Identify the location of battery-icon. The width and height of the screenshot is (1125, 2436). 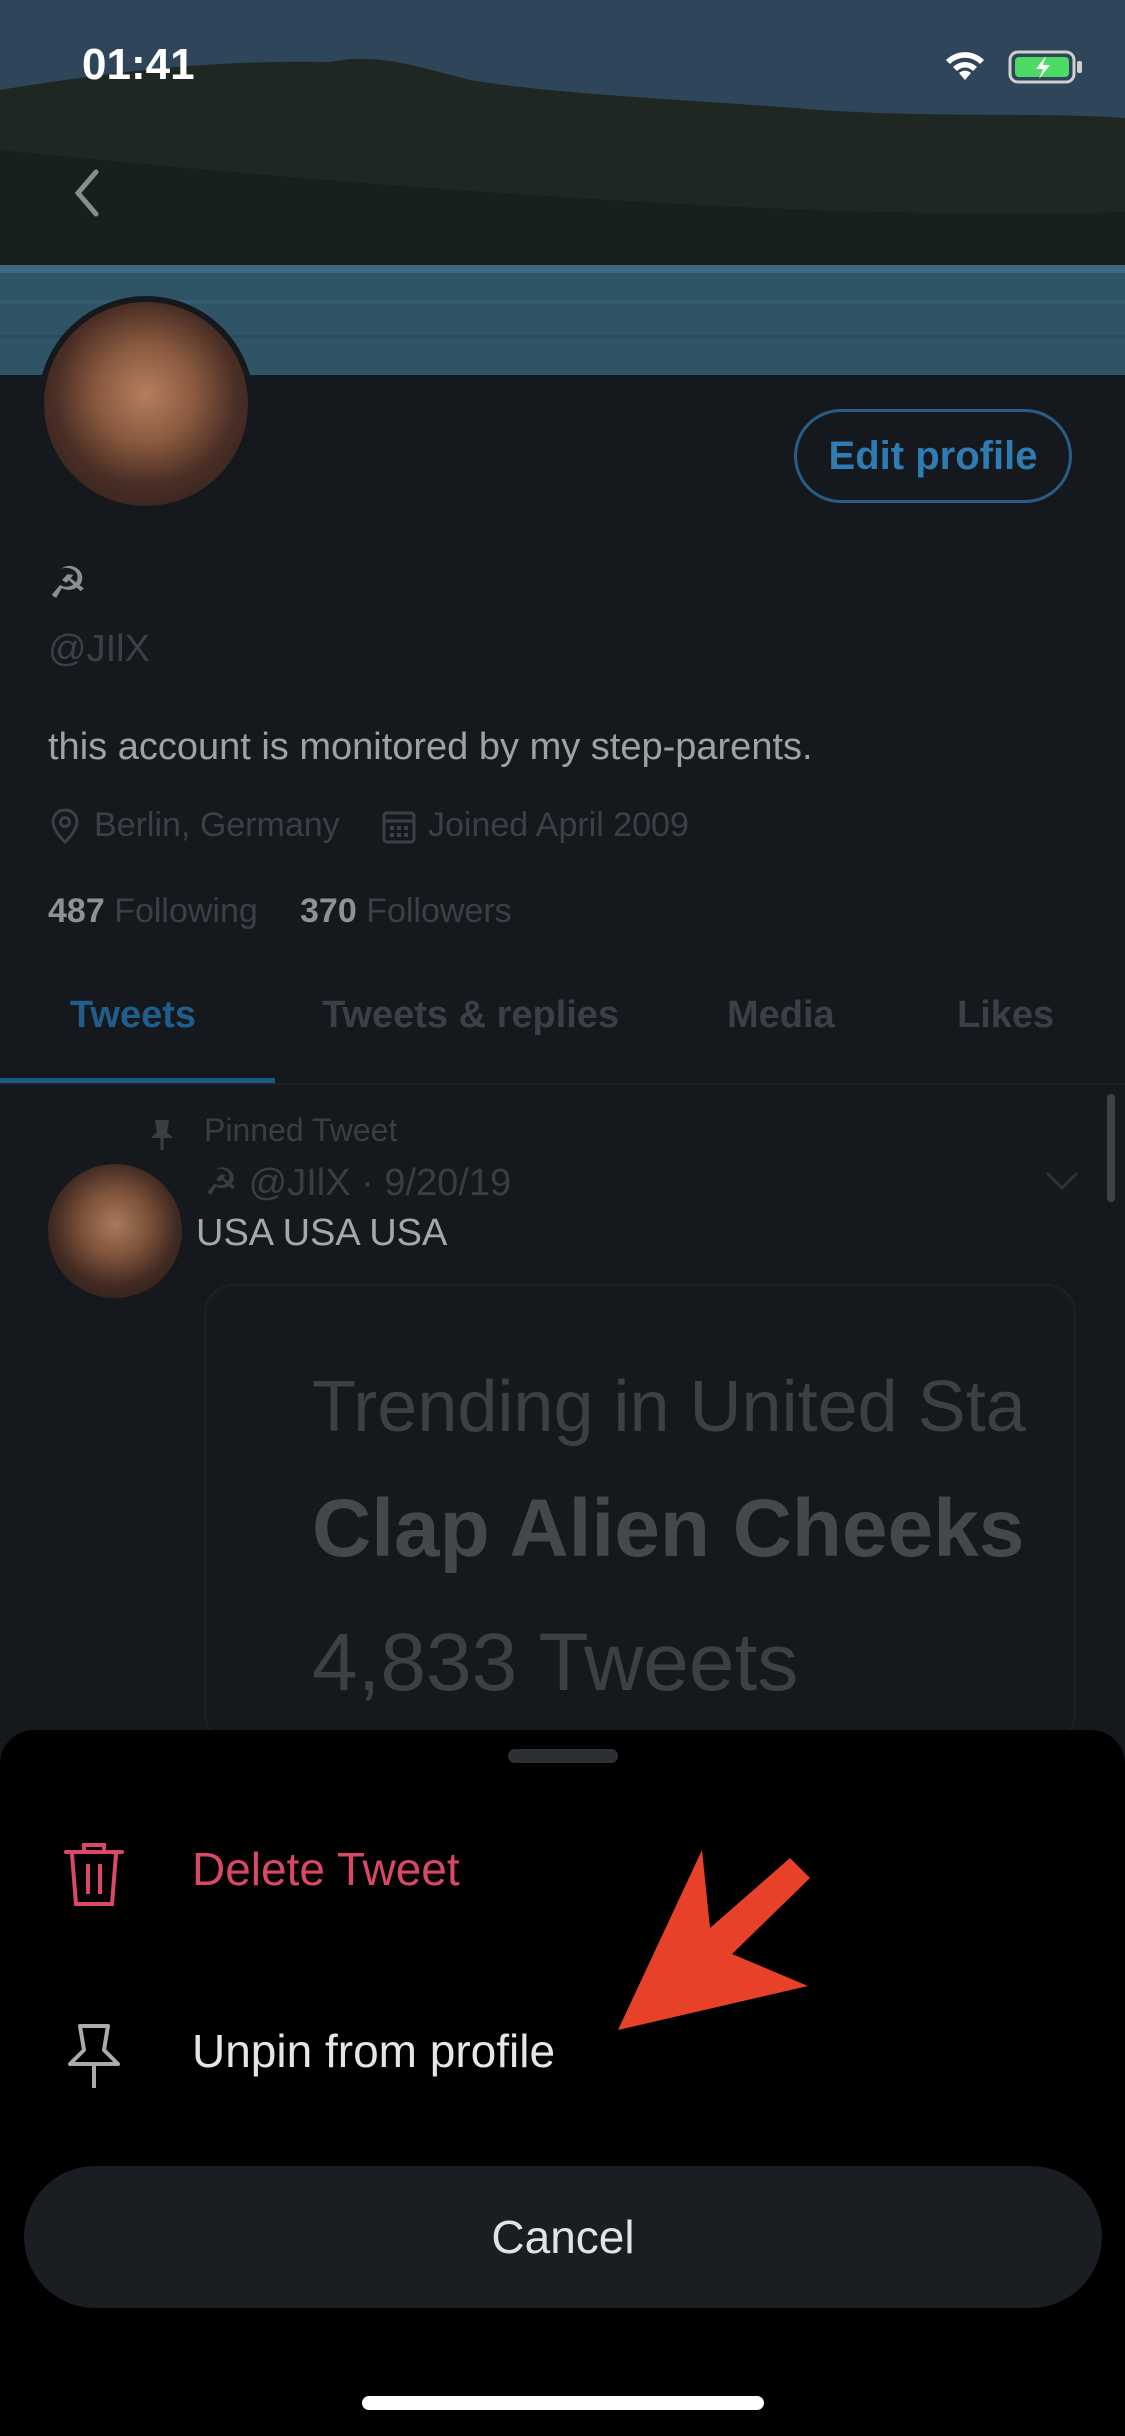
(1046, 69).